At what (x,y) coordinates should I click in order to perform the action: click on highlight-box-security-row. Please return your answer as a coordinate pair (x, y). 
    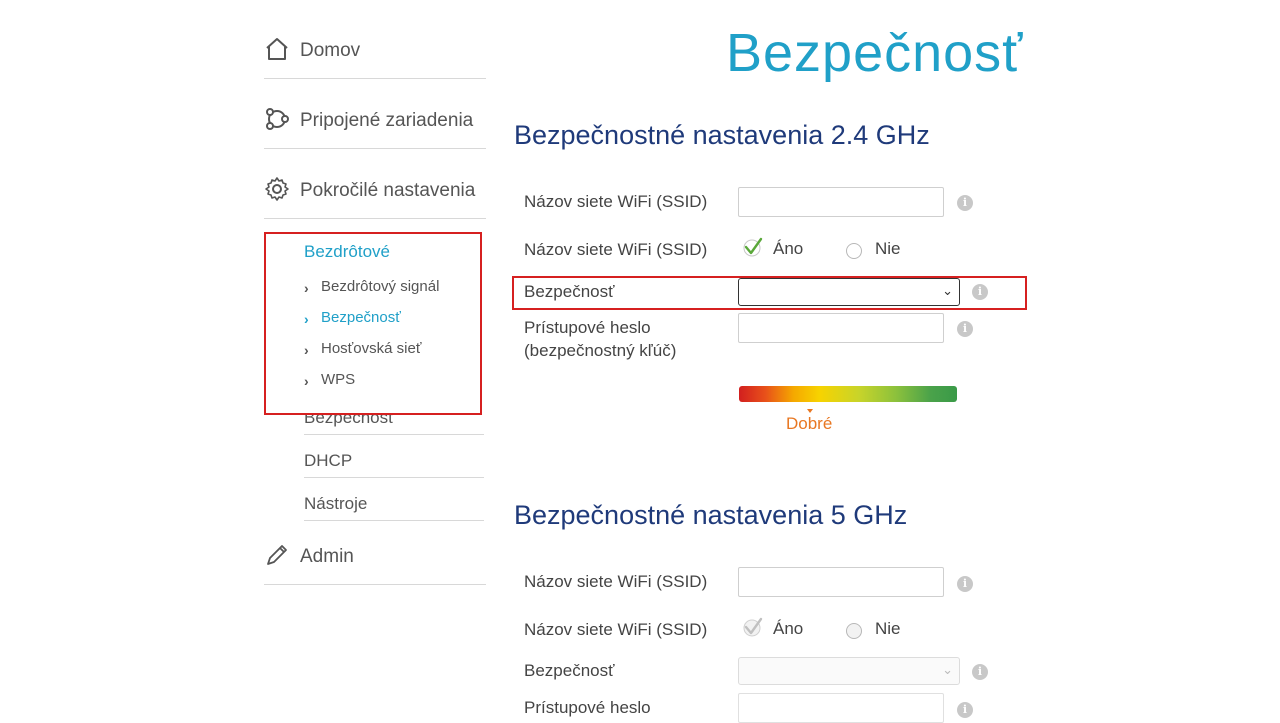
    Looking at the image, I should click on (769, 293).